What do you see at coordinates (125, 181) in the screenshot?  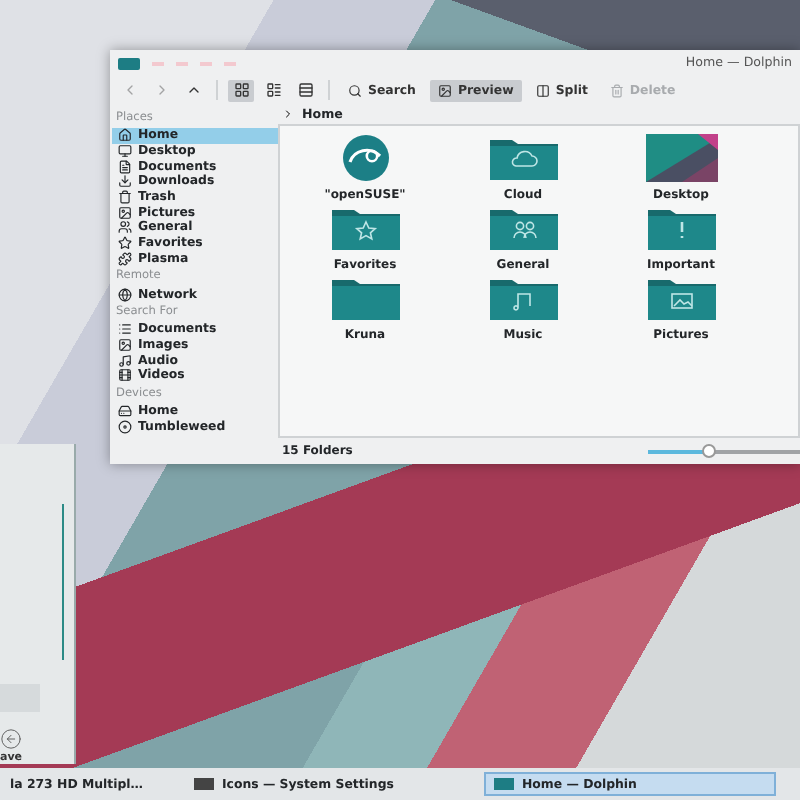 I see `download-icon` at bounding box center [125, 181].